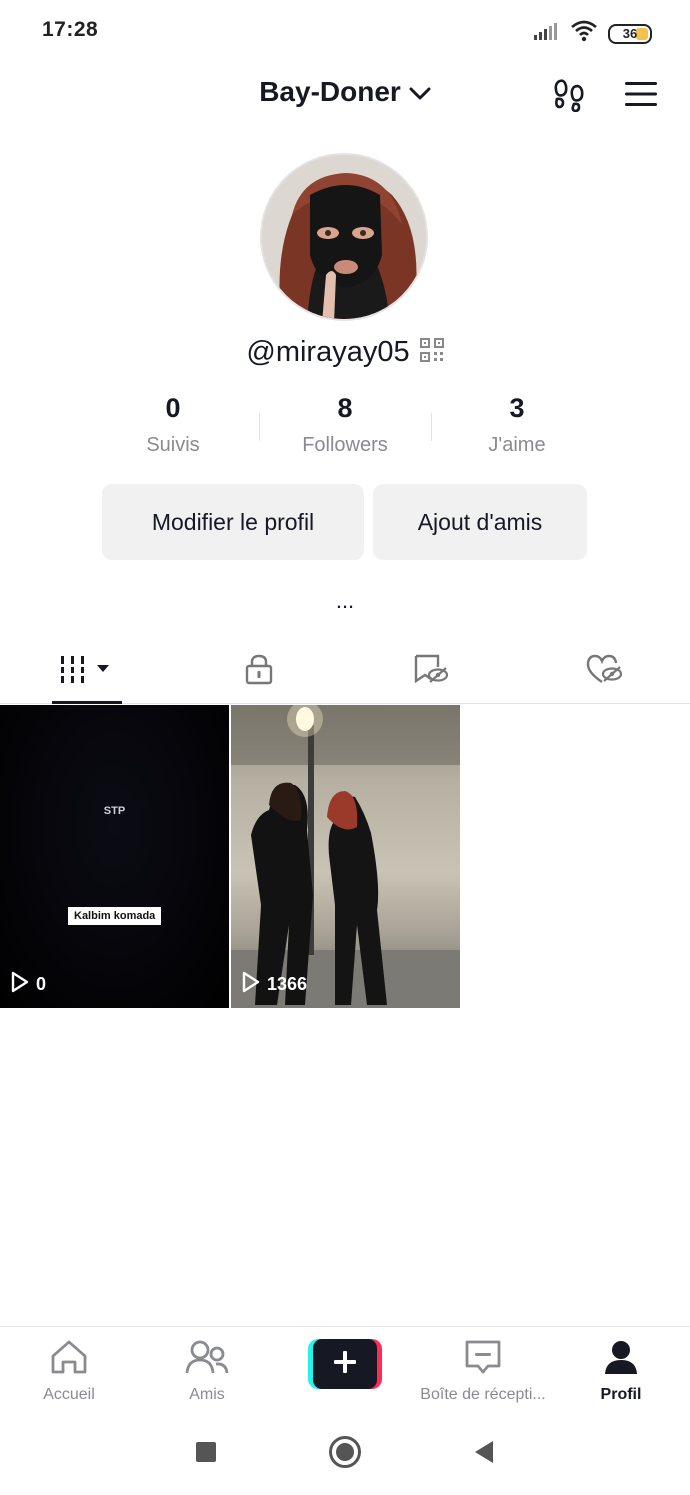  What do you see at coordinates (328, 352) in the screenshot?
I see `profile-handle: @mirayay05` at bounding box center [328, 352].